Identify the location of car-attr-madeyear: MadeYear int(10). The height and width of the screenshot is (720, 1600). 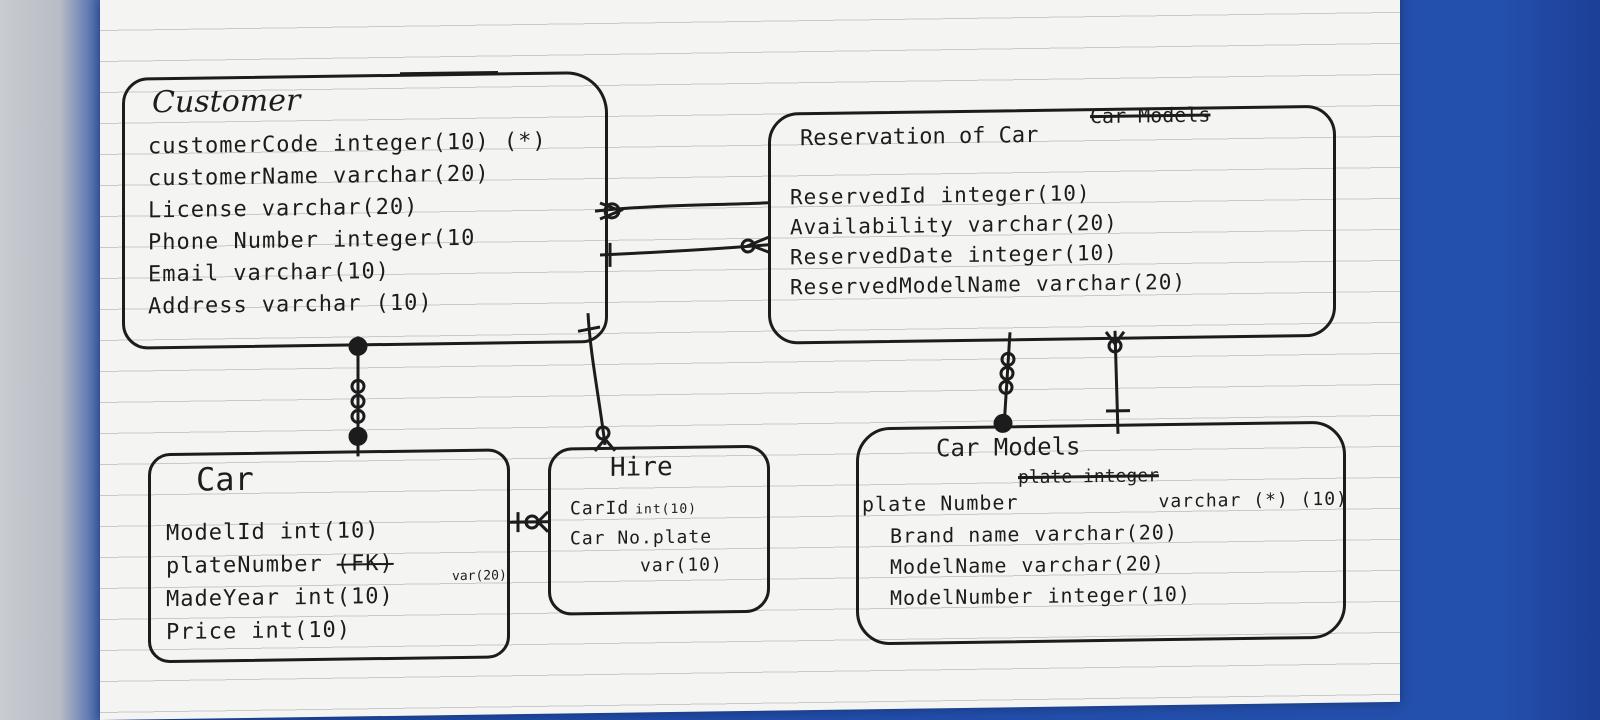
(280, 598).